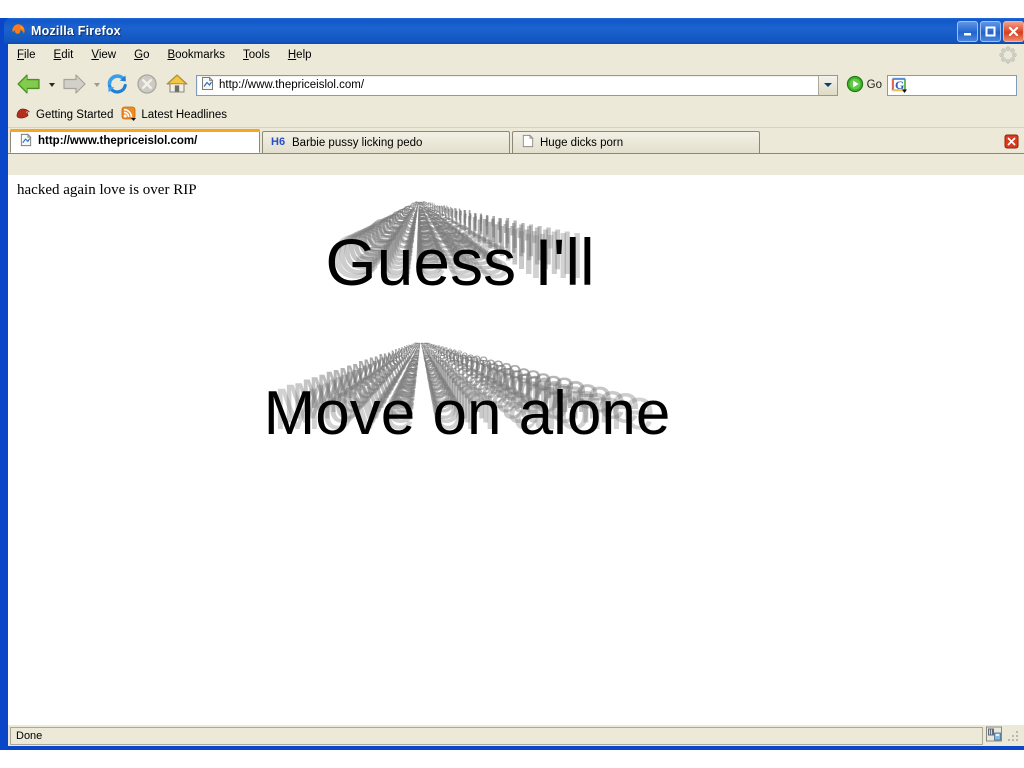 Image resolution: width=1024 pixels, height=768 pixels. Describe the element at coordinates (292, 85) in the screenshot. I see `address-bar-text: http://www.thepriceislol.com/` at that location.